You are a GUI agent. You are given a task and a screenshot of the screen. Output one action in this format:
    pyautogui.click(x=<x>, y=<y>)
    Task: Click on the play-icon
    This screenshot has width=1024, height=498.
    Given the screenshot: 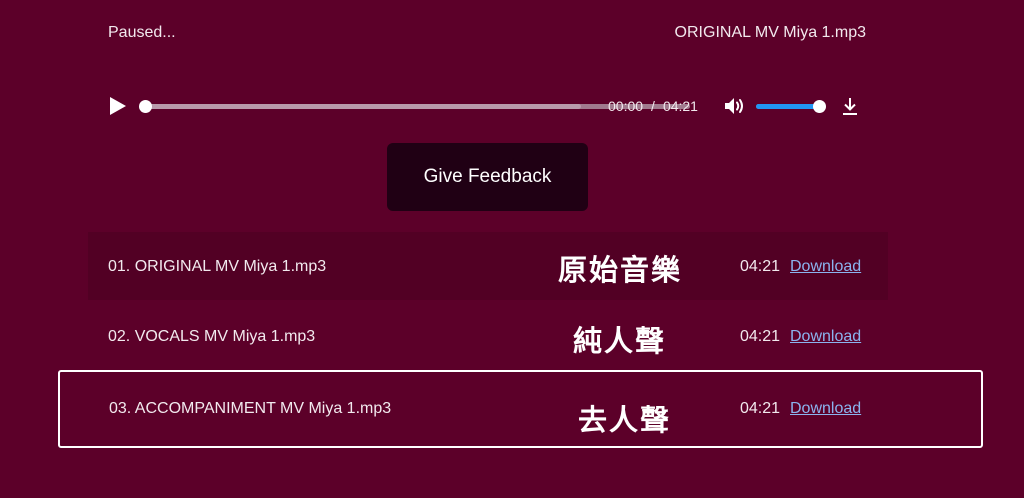 What is the action you would take?
    pyautogui.click(x=118, y=106)
    